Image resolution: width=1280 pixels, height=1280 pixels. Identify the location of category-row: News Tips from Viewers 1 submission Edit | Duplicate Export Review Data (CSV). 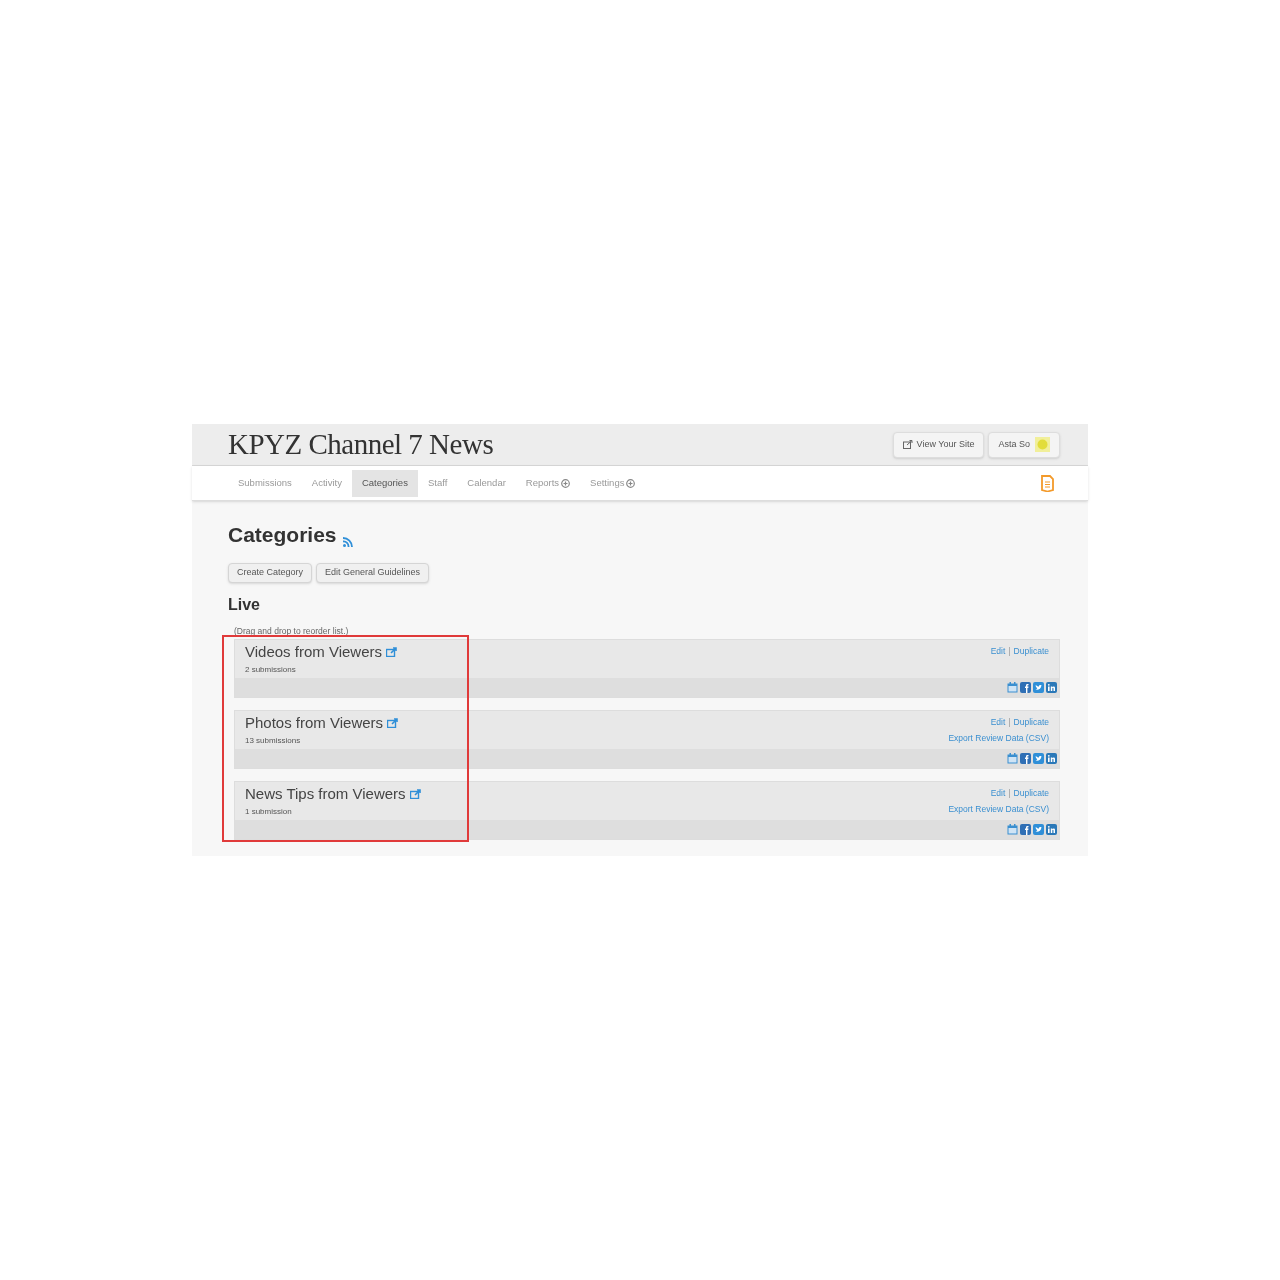
(647, 810).